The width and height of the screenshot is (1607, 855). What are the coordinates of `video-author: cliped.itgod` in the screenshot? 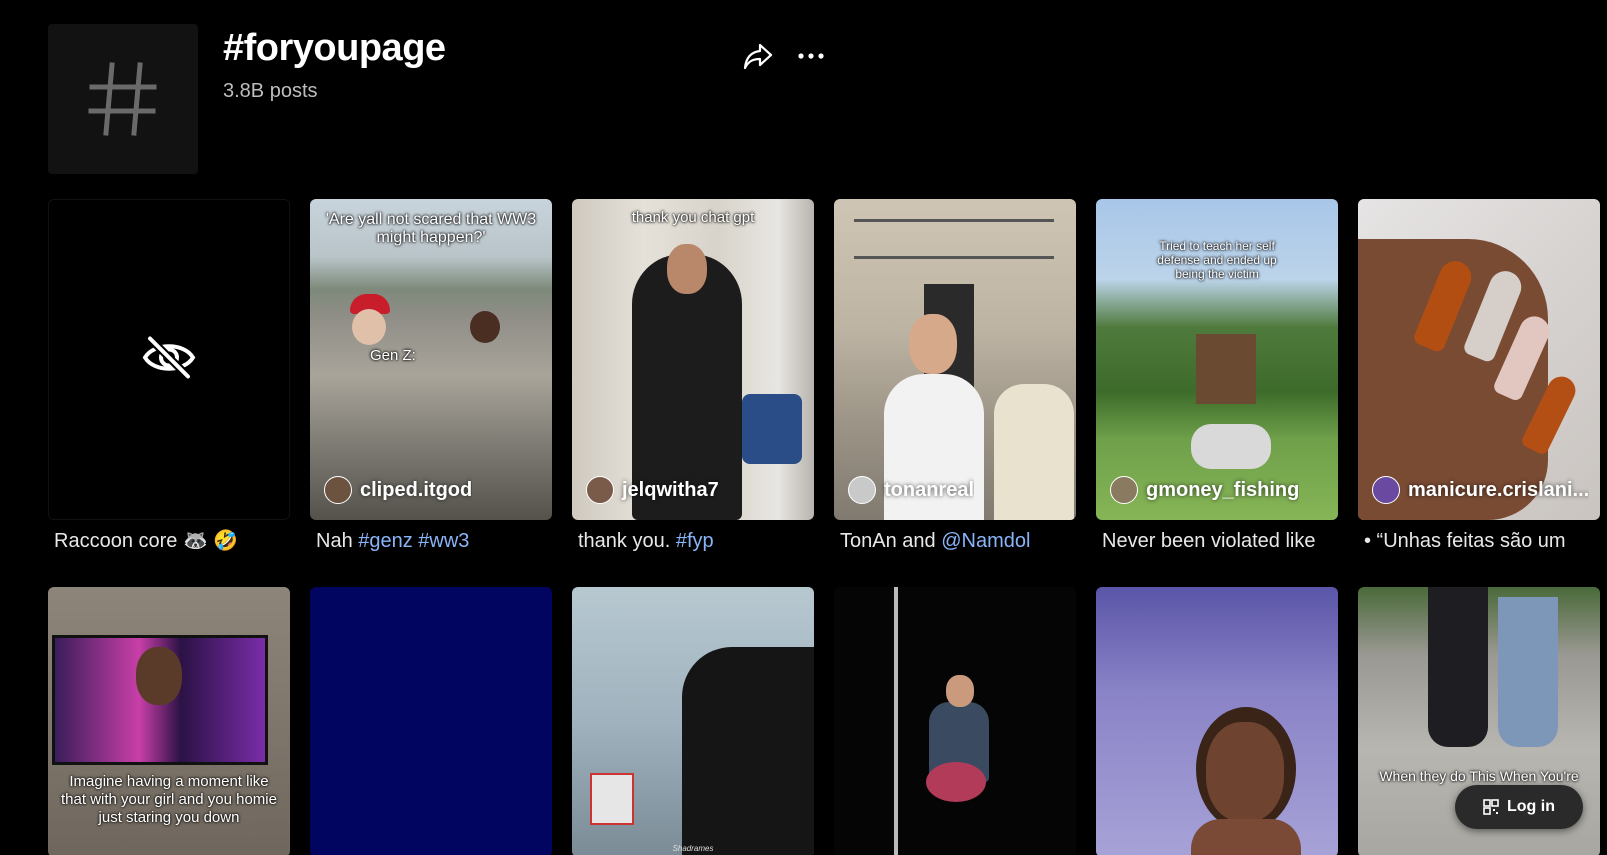 It's located at (398, 490).